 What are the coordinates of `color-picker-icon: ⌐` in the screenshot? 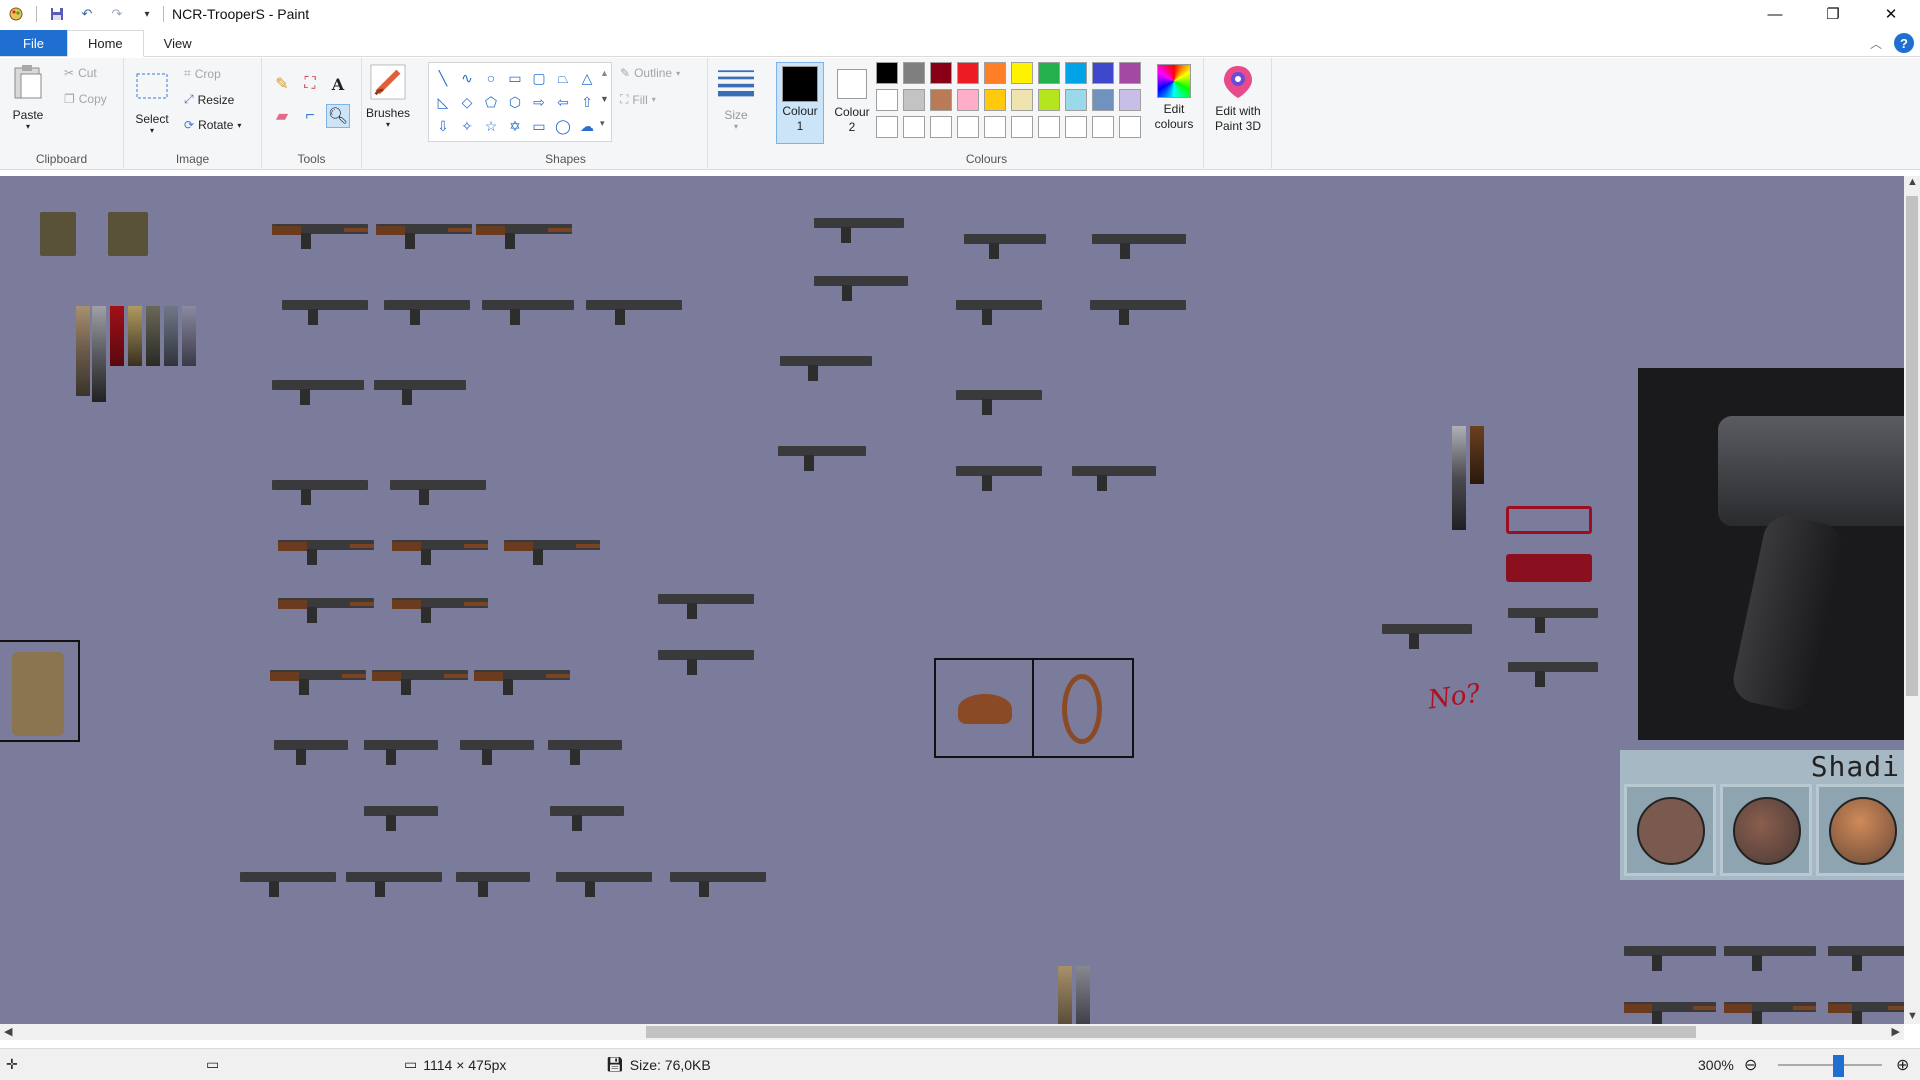 It's located at (310, 116).